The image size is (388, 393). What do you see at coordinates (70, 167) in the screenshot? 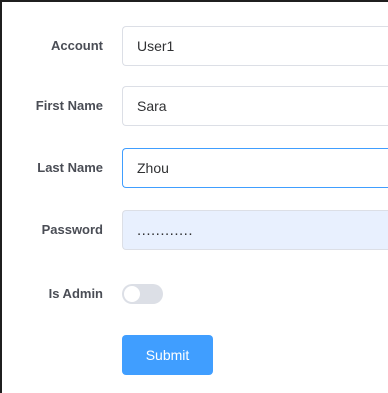
I see `last-name-label: Last Name` at bounding box center [70, 167].